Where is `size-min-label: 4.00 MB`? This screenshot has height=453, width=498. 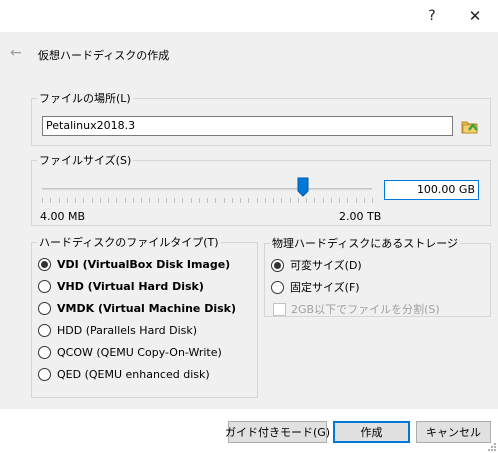
size-min-label: 4.00 MB is located at coordinates (63, 216).